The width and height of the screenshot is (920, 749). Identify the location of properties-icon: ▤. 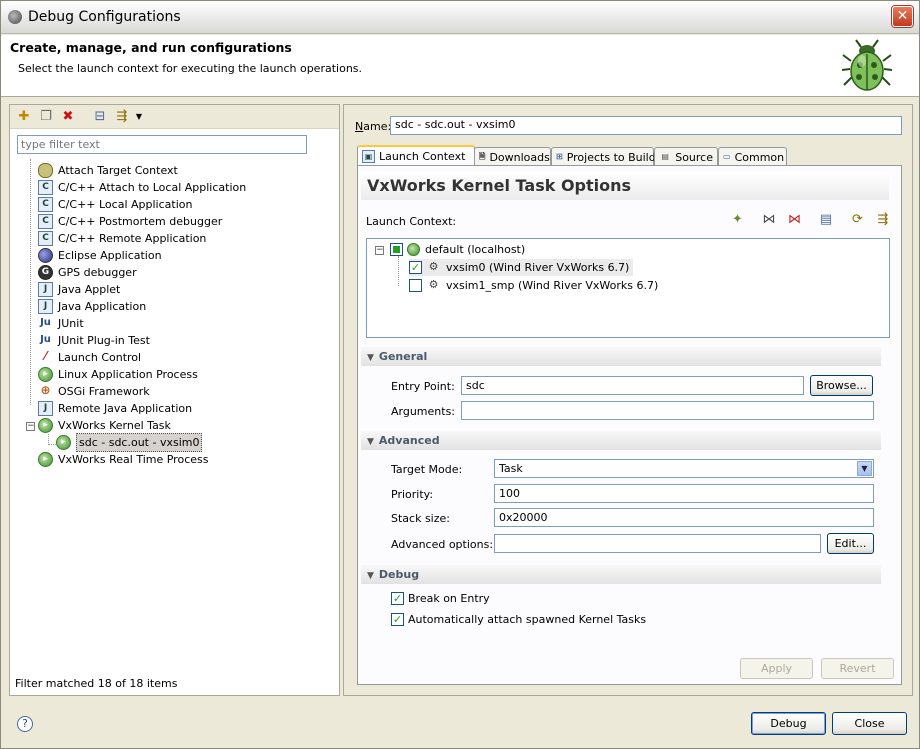
(826, 220).